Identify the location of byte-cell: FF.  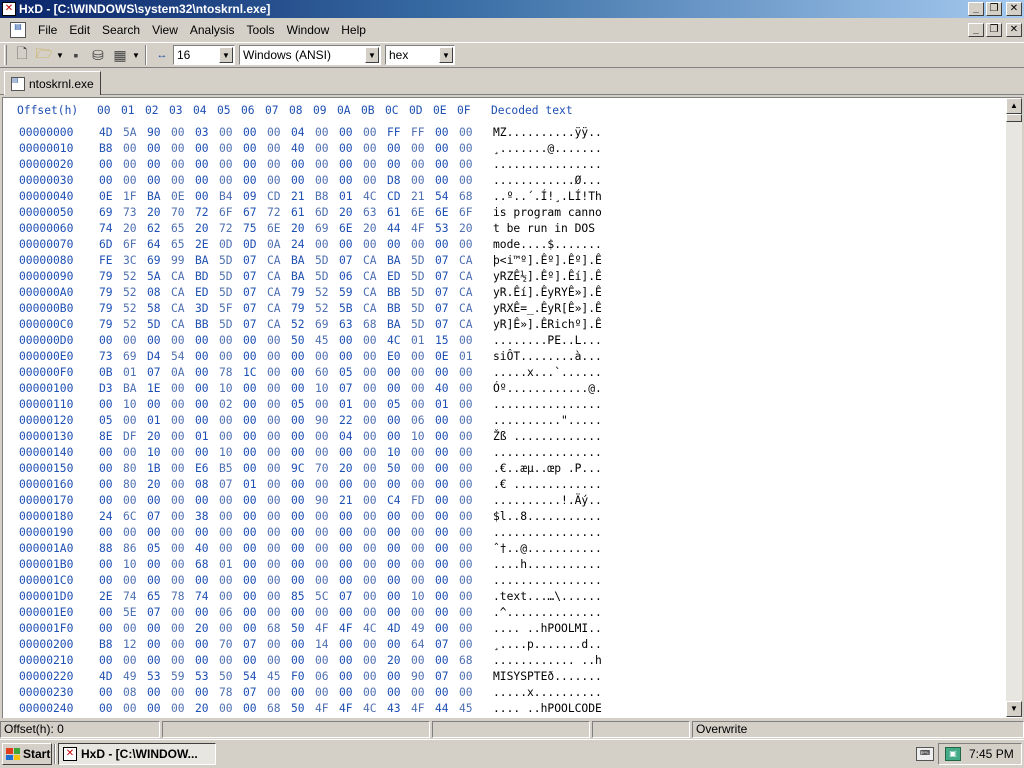
(423, 132).